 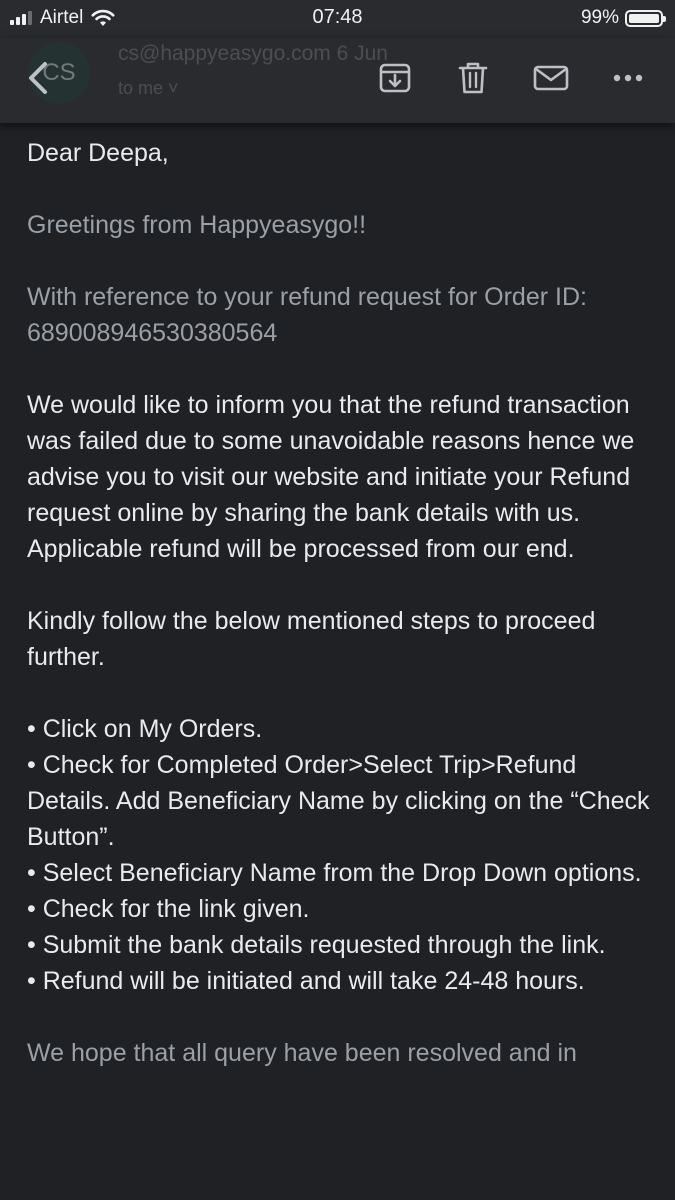 What do you see at coordinates (599, 17) in the screenshot?
I see `battery-percent: 99%` at bounding box center [599, 17].